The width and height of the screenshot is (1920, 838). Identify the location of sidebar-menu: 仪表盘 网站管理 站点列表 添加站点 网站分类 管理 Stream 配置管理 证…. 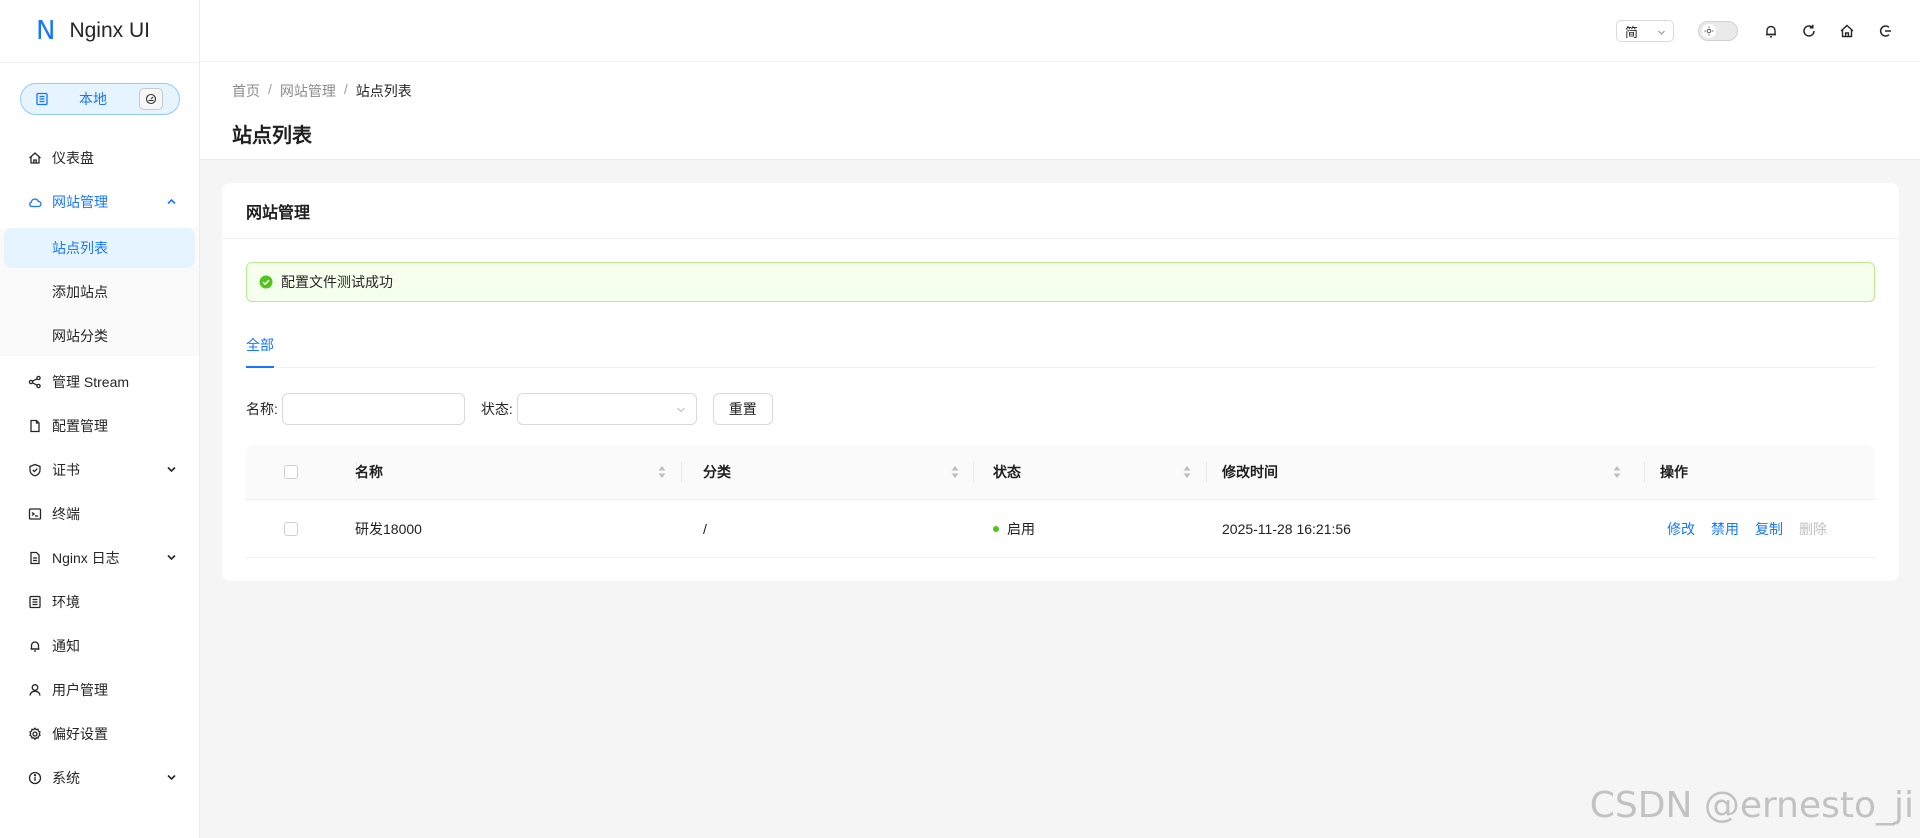
(99, 468).